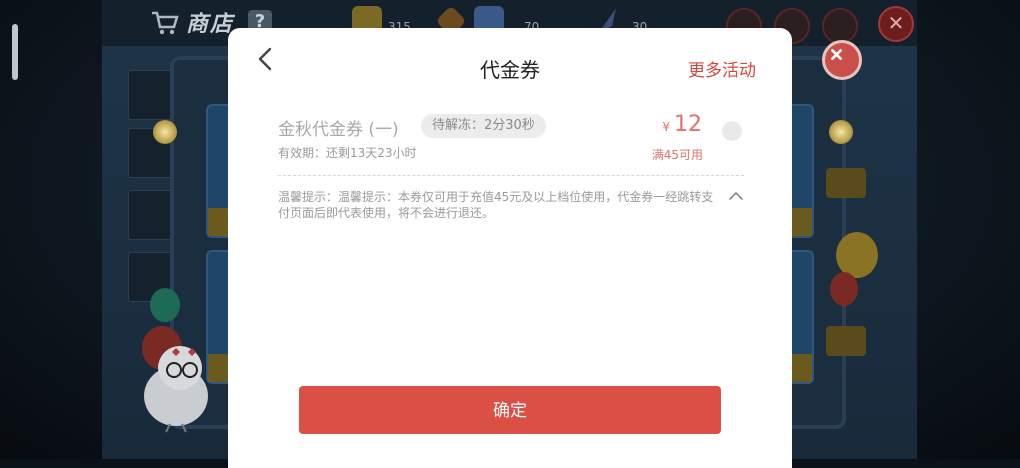  Describe the element at coordinates (736, 196) in the screenshot. I see `chevron-up-icon` at that location.